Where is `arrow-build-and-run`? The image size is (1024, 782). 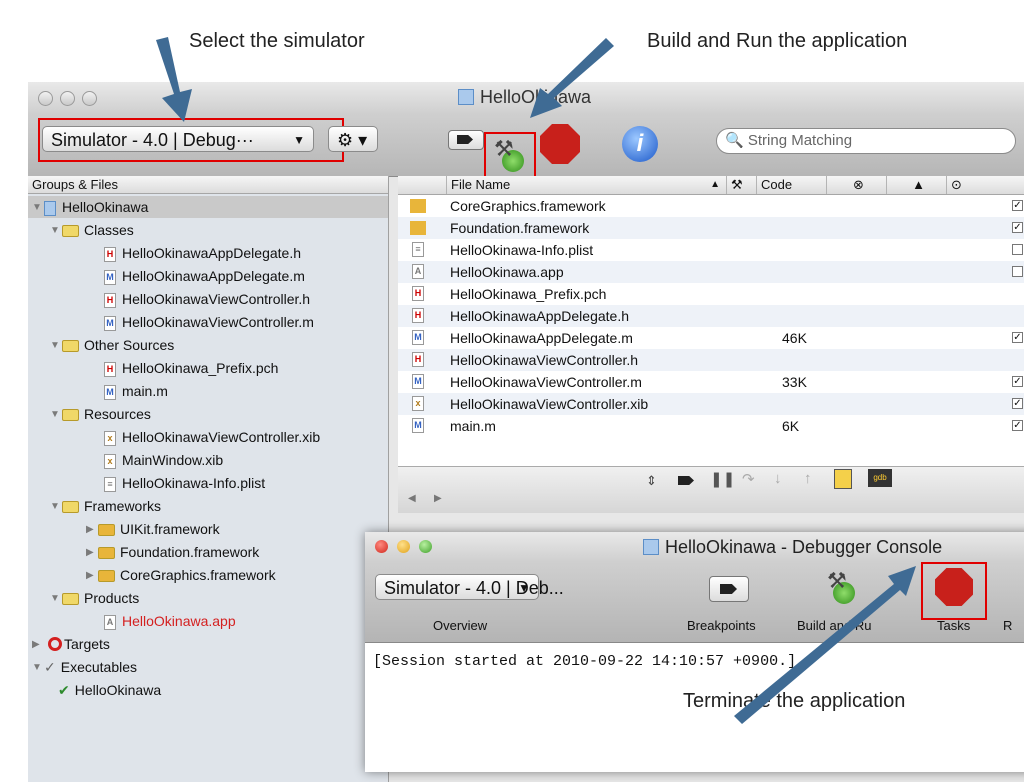 arrow-build-and-run is located at coordinates (572, 78).